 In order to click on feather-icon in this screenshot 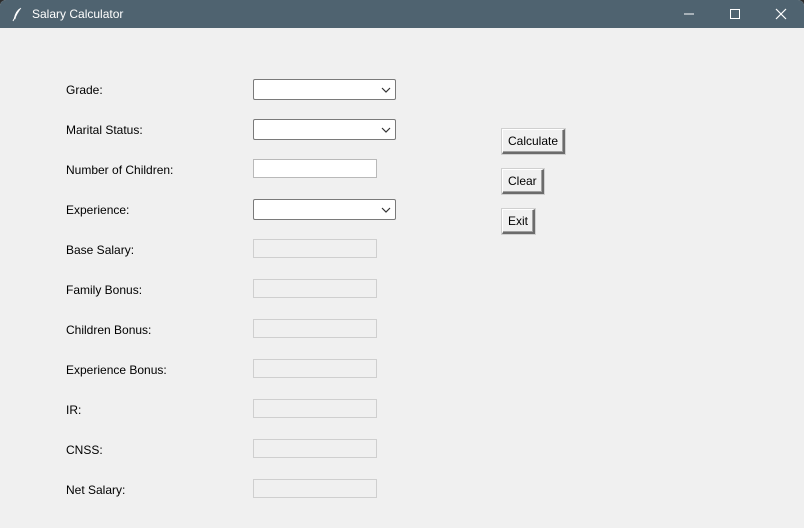, I will do `click(18, 14)`.